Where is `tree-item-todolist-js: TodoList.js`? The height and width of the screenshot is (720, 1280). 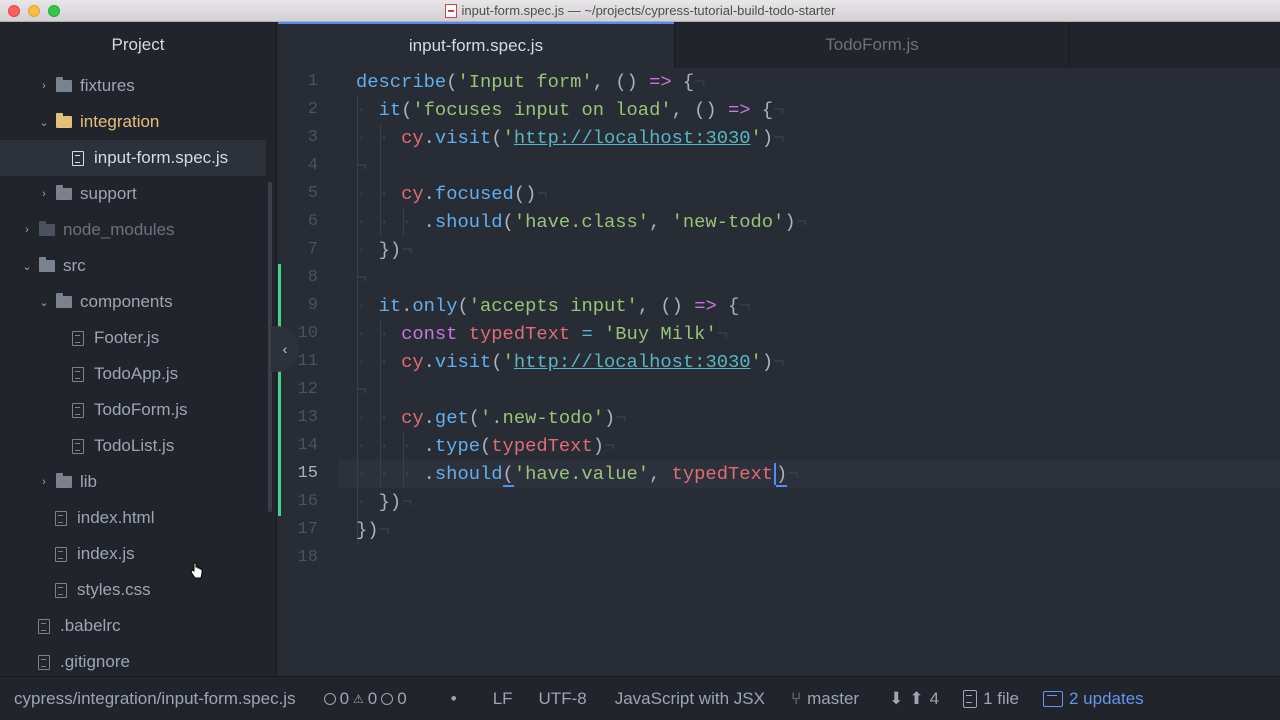 tree-item-todolist-js: TodoList.js is located at coordinates (138, 446).